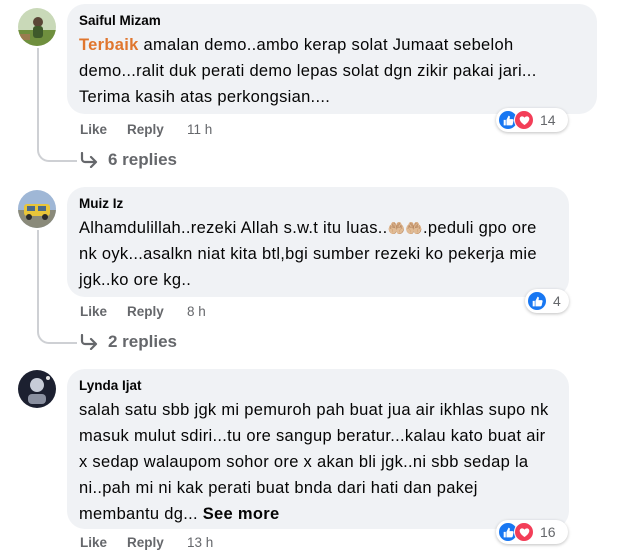 The width and height of the screenshot is (623, 558). I want to click on replies-label: 2 replies, so click(142, 341).